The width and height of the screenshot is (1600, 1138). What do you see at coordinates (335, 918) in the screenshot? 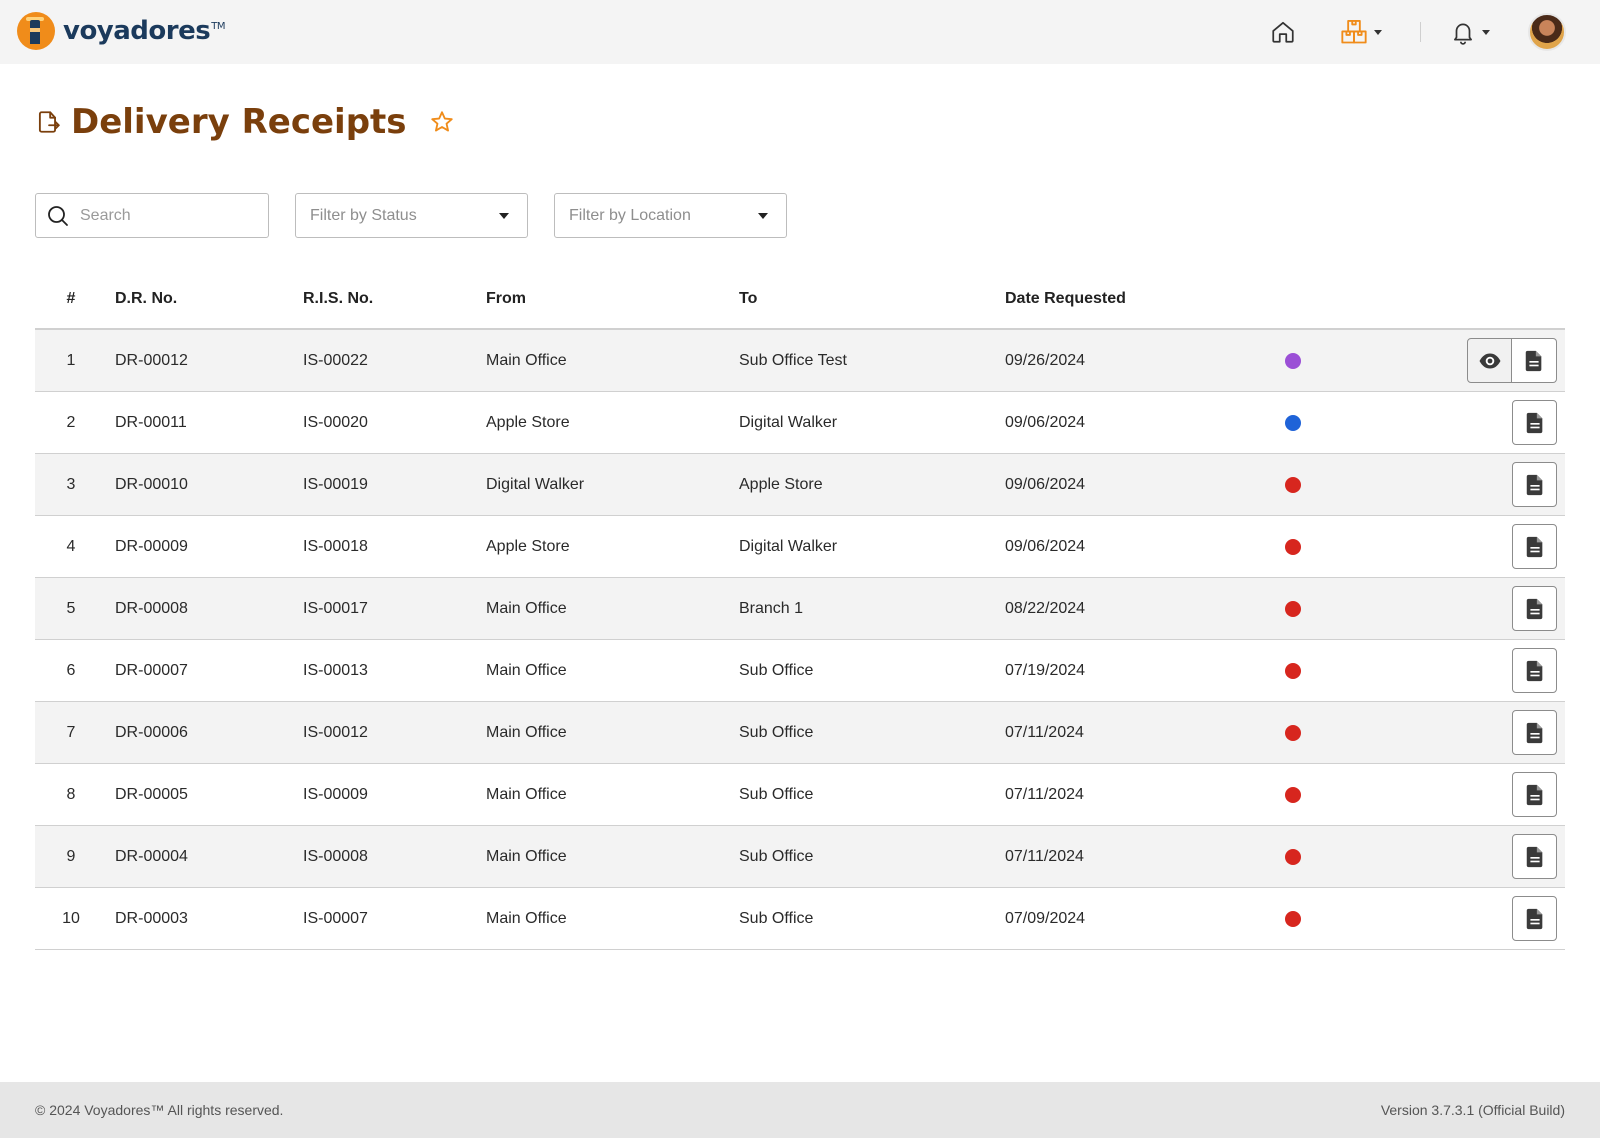
I see `ris-number: IS-00007` at bounding box center [335, 918].